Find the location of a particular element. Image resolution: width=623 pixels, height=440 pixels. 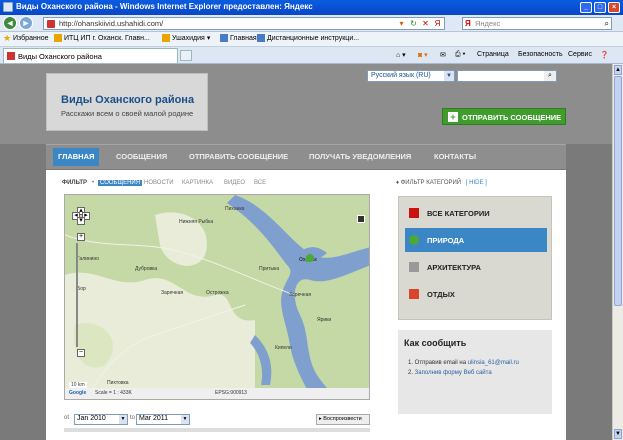

category-rest: ОТДЫХ is located at coordinates (476, 294).